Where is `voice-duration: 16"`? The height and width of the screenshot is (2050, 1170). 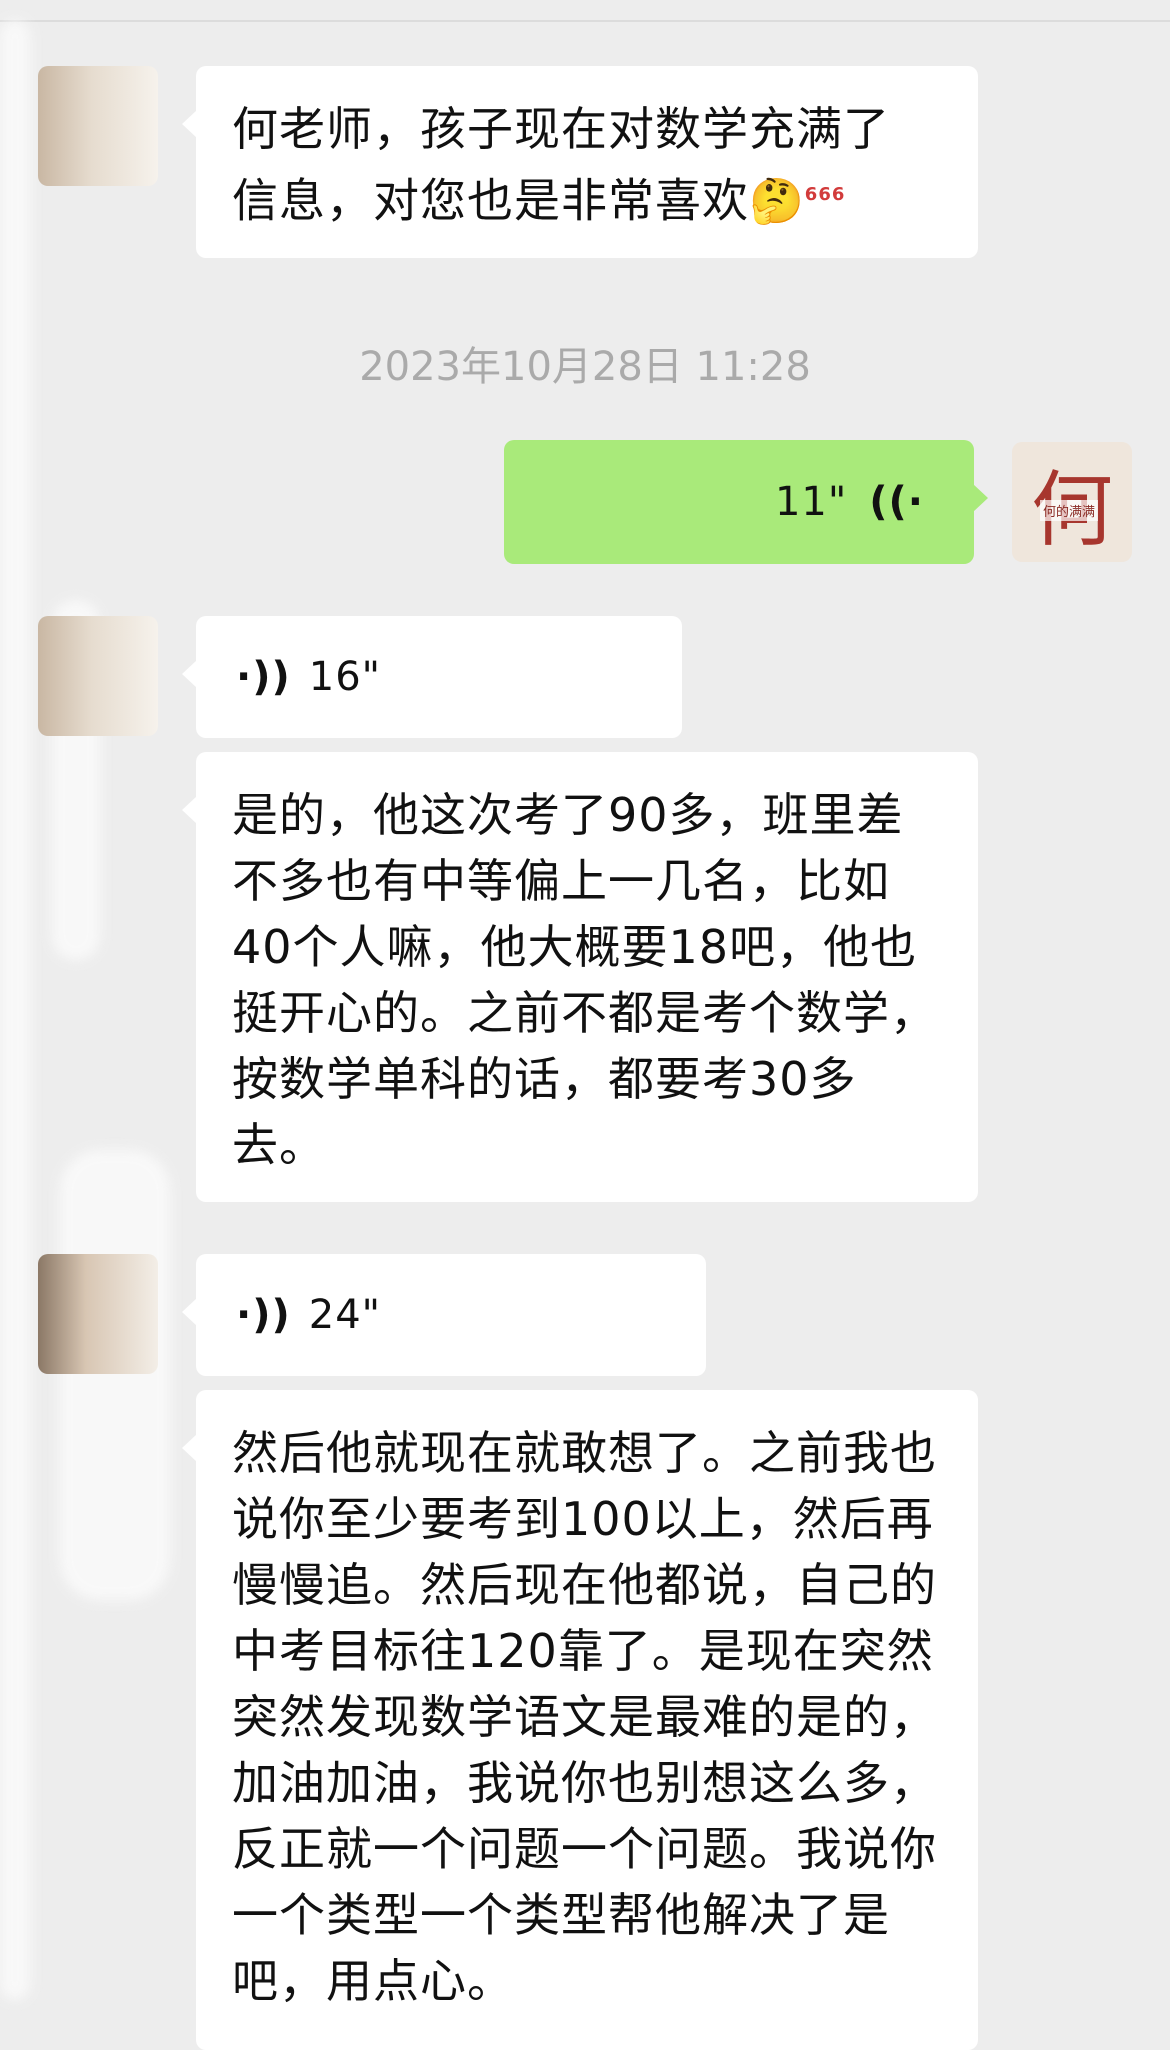 voice-duration: 16" is located at coordinates (345, 677).